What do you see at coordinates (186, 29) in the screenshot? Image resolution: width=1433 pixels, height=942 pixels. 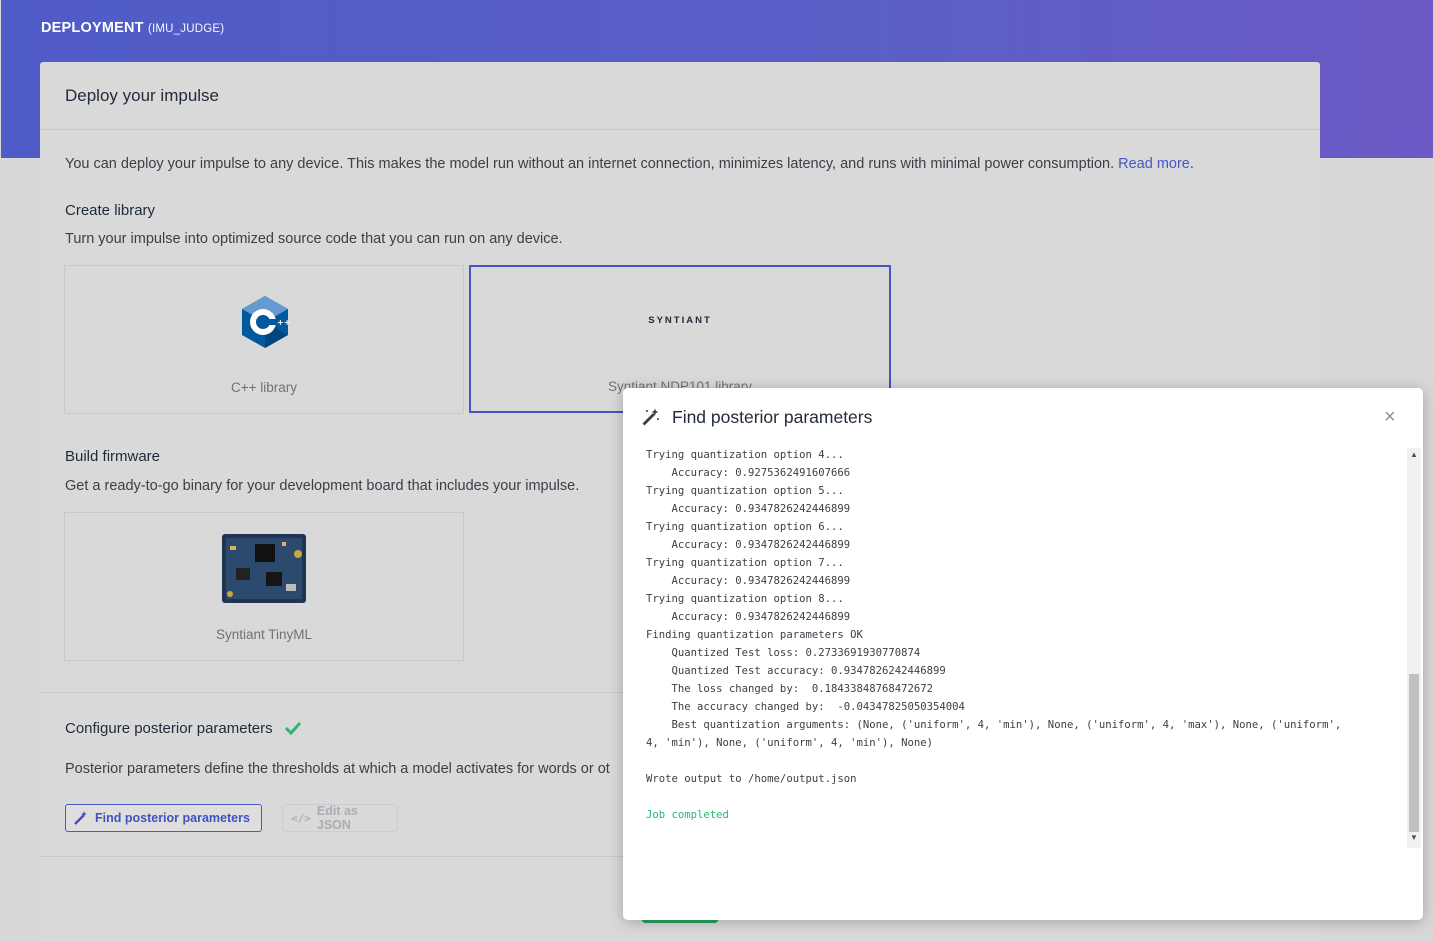 I see `project-name: (IMU_JUDGE)` at bounding box center [186, 29].